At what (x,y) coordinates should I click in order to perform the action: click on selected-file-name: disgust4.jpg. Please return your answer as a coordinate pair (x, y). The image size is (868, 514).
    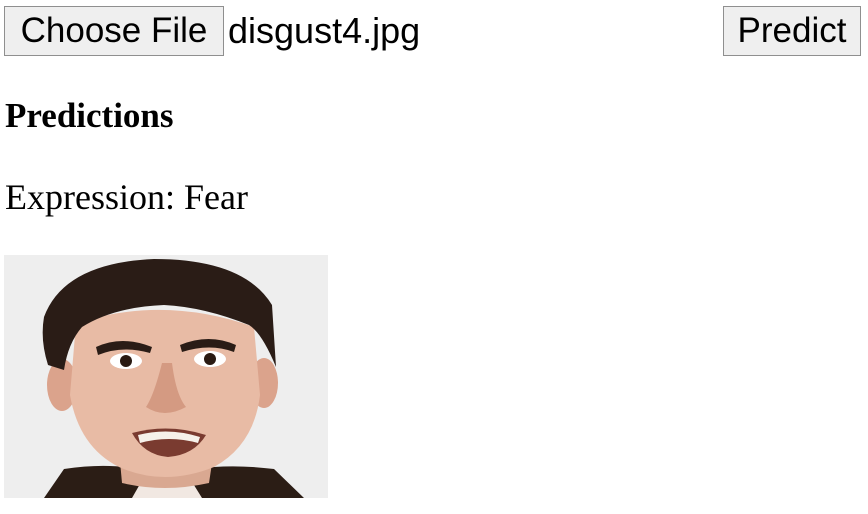
    Looking at the image, I should click on (324, 30).